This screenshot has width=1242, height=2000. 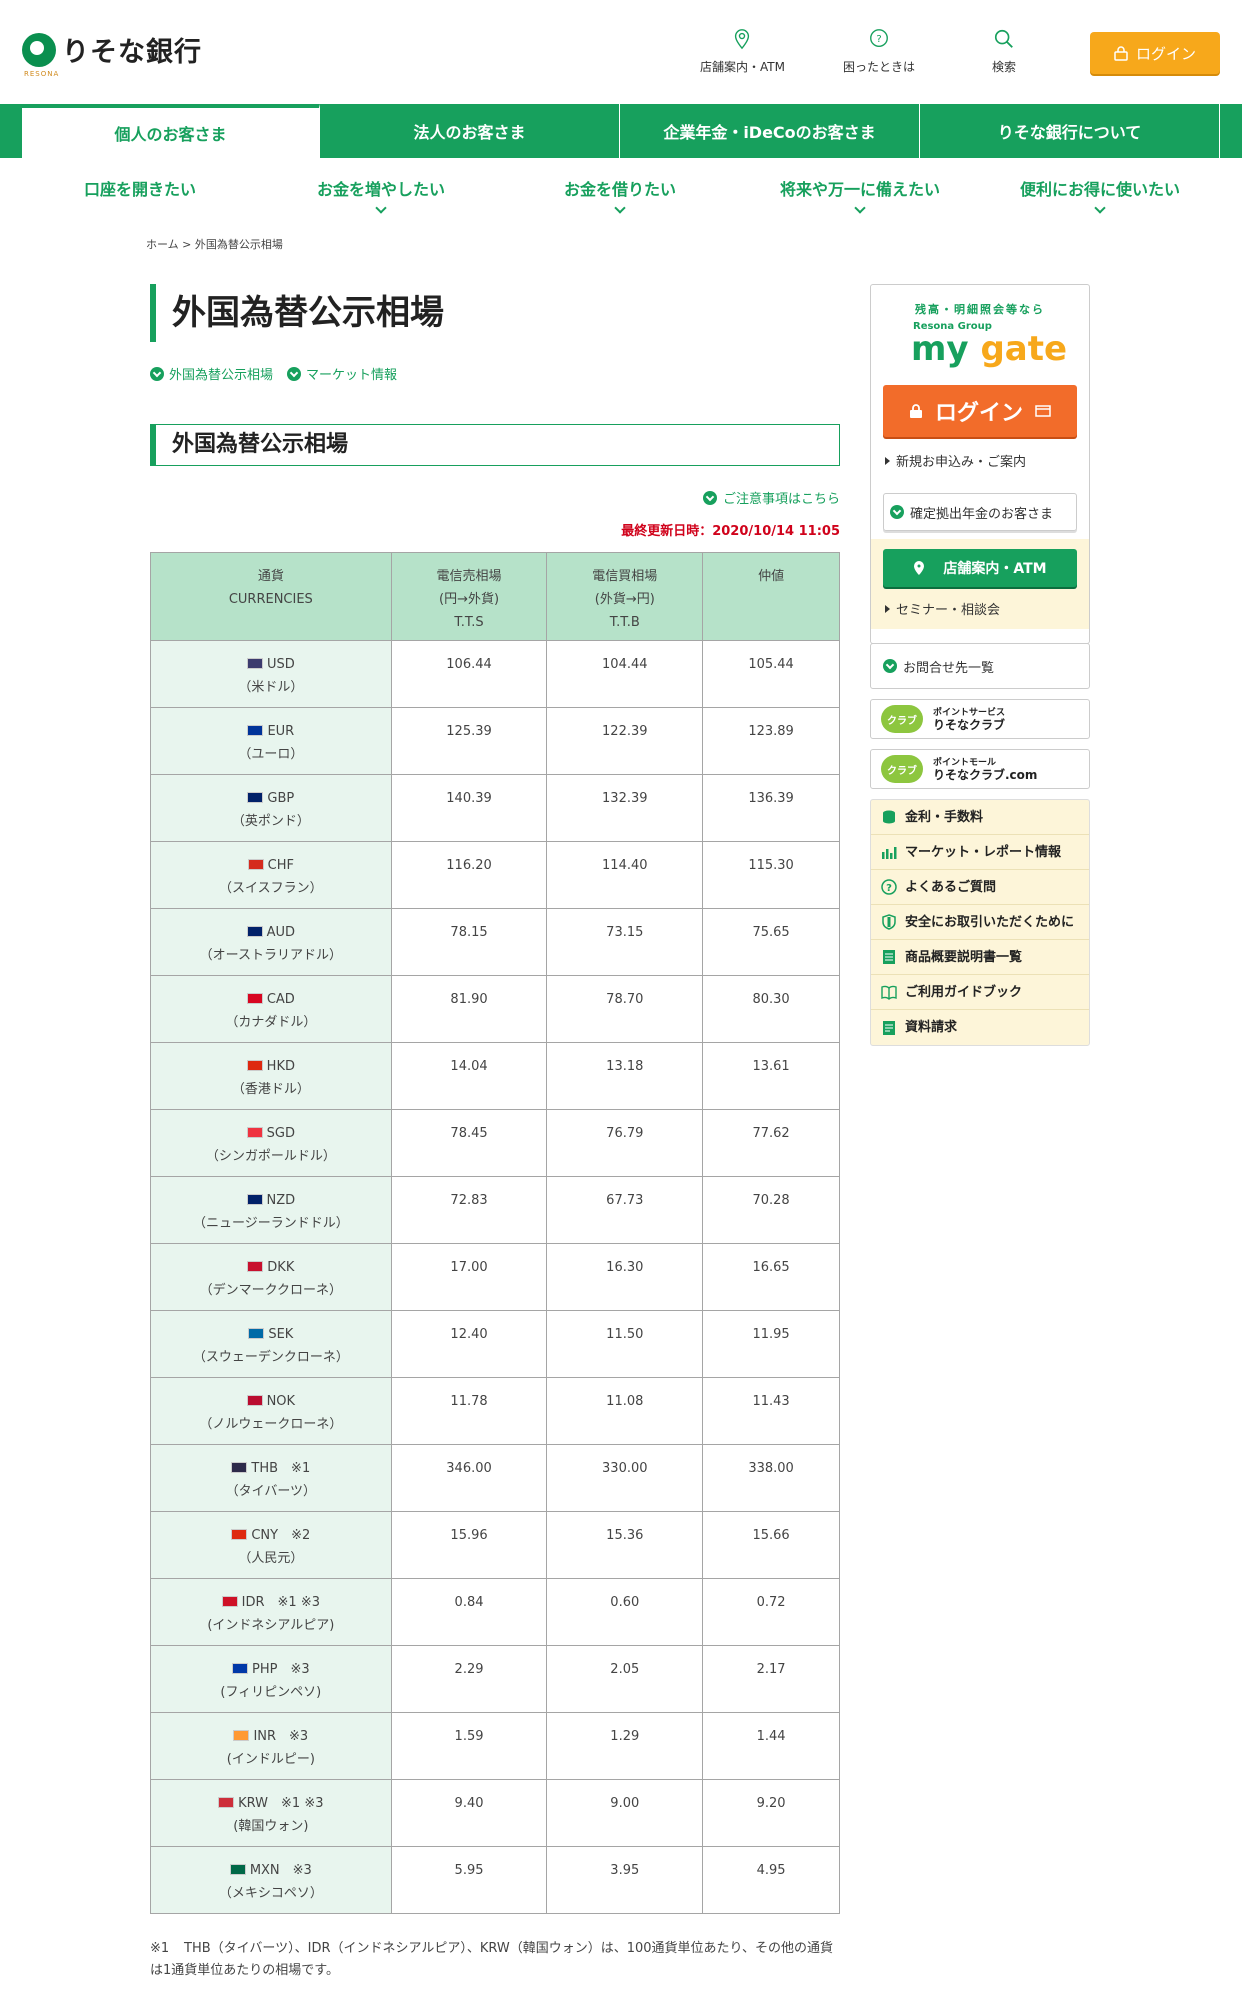 I want to click on subnav-convenient: 便利にお得に使いたい, so click(x=1100, y=195).